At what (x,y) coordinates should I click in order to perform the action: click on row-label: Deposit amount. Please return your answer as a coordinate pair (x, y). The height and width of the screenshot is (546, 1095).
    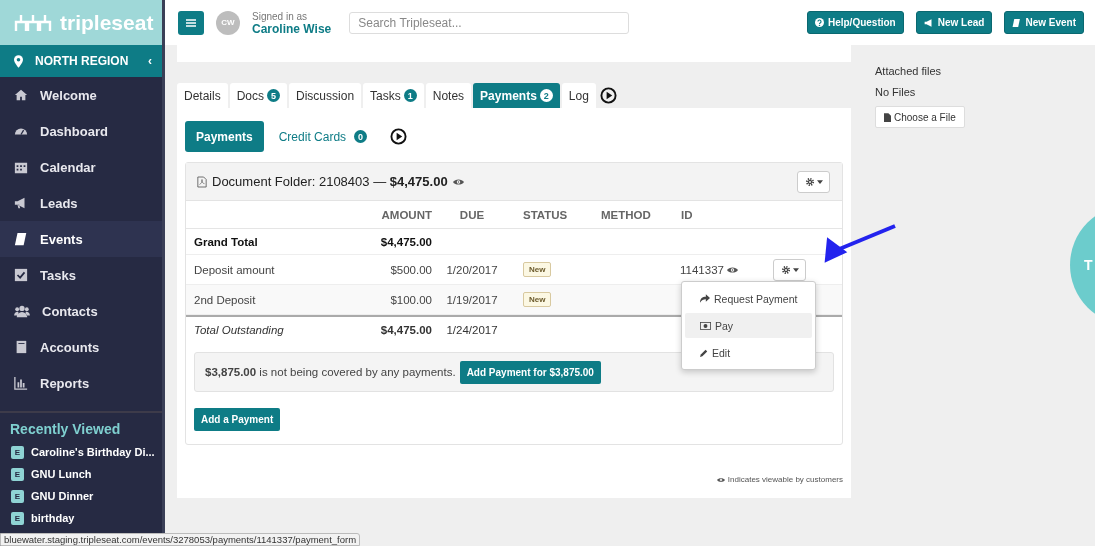
    Looking at the image, I should click on (235, 269).